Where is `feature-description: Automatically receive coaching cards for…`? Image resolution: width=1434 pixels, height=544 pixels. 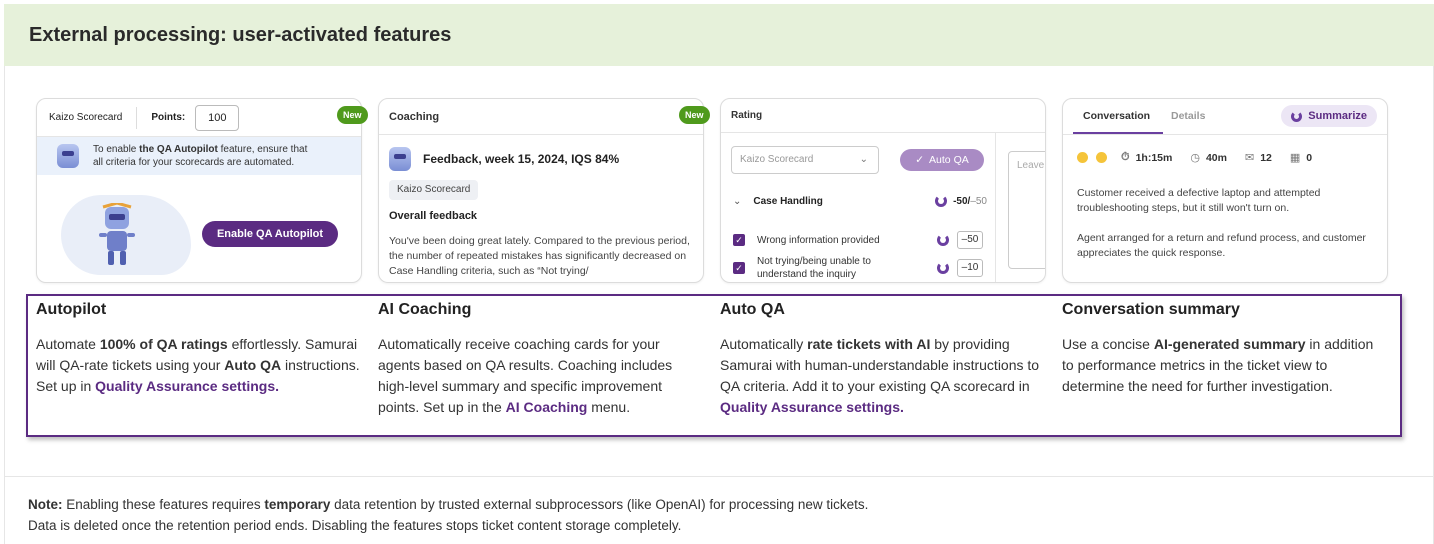
feature-description: Automatically receive coaching cards for… is located at coordinates (541, 376).